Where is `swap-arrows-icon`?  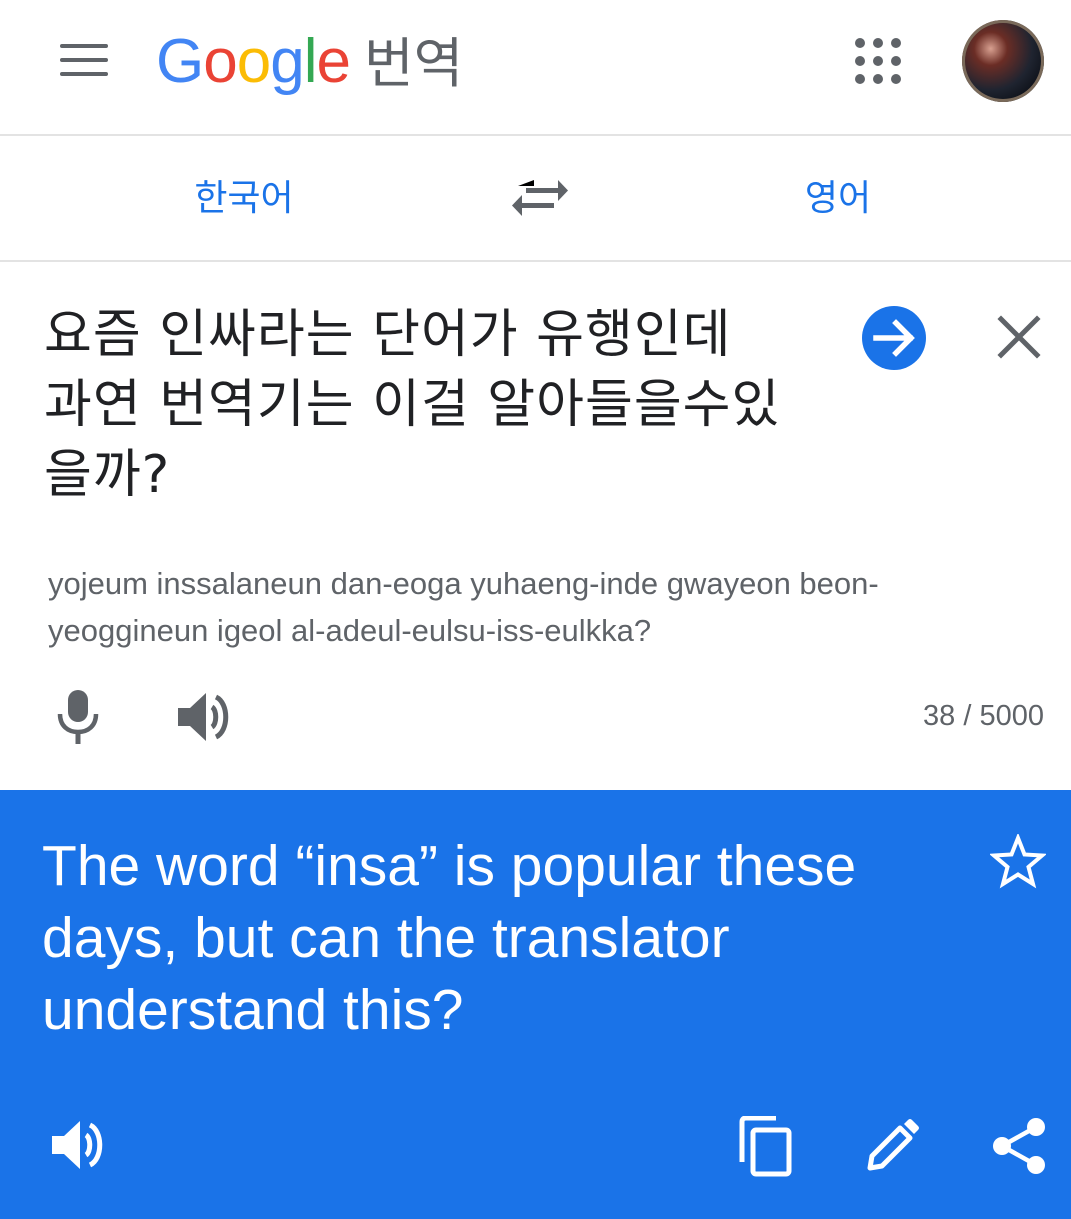 swap-arrows-icon is located at coordinates (540, 198).